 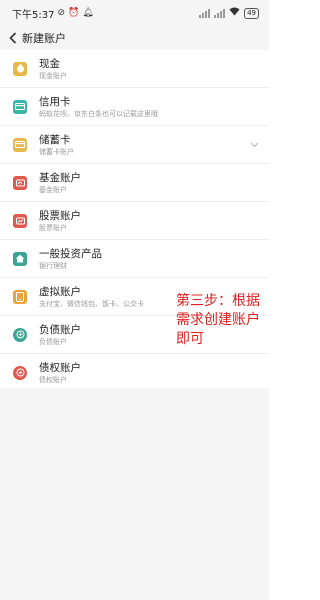 I want to click on liability-icon, so click(x=20, y=334).